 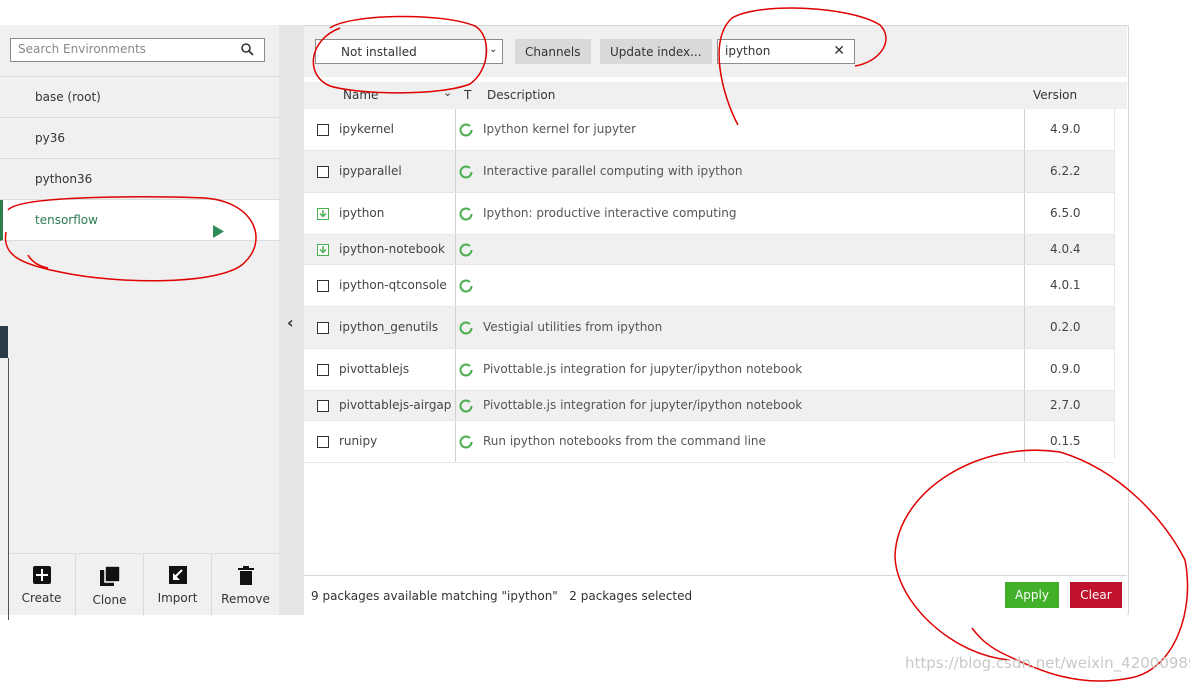 I want to click on env-item-base: base (root), so click(x=139, y=97).